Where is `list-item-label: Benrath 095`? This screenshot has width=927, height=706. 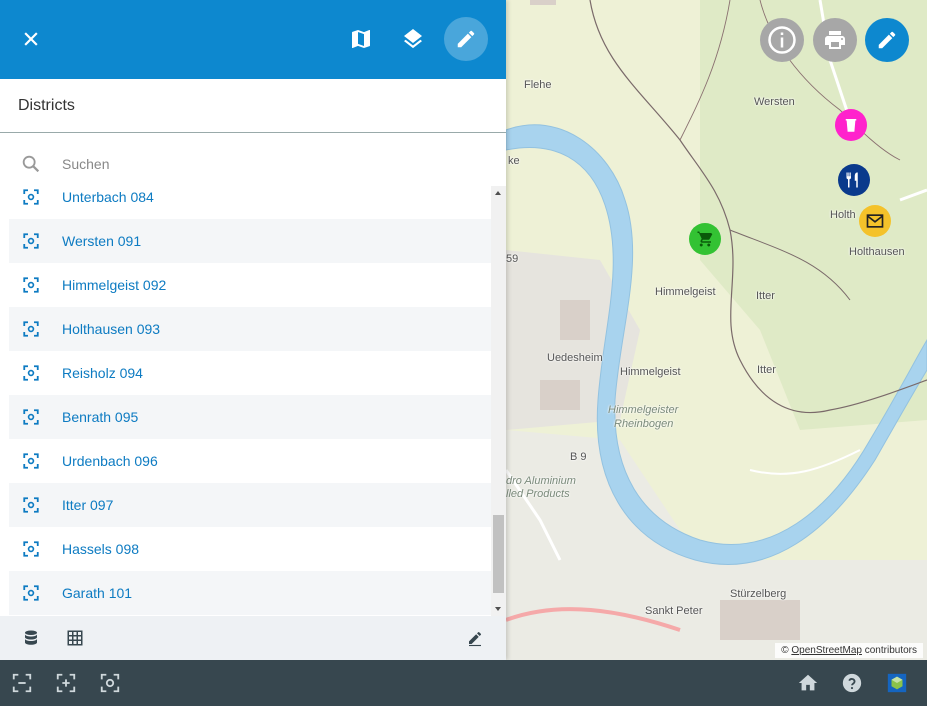
list-item-label: Benrath 095 is located at coordinates (100, 417).